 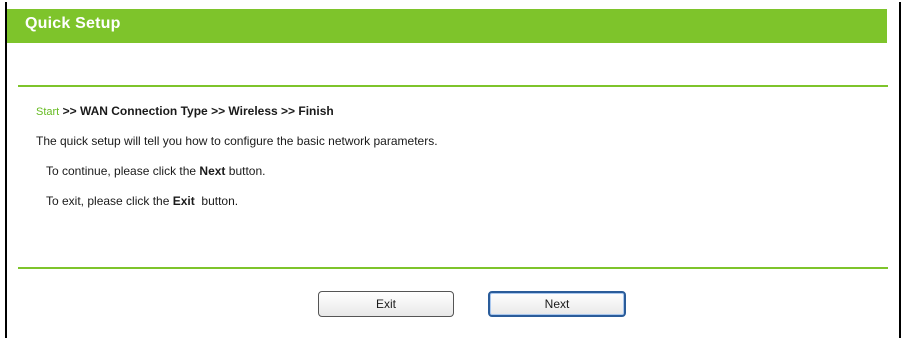 What do you see at coordinates (453, 86) in the screenshot?
I see `top-divider` at bounding box center [453, 86].